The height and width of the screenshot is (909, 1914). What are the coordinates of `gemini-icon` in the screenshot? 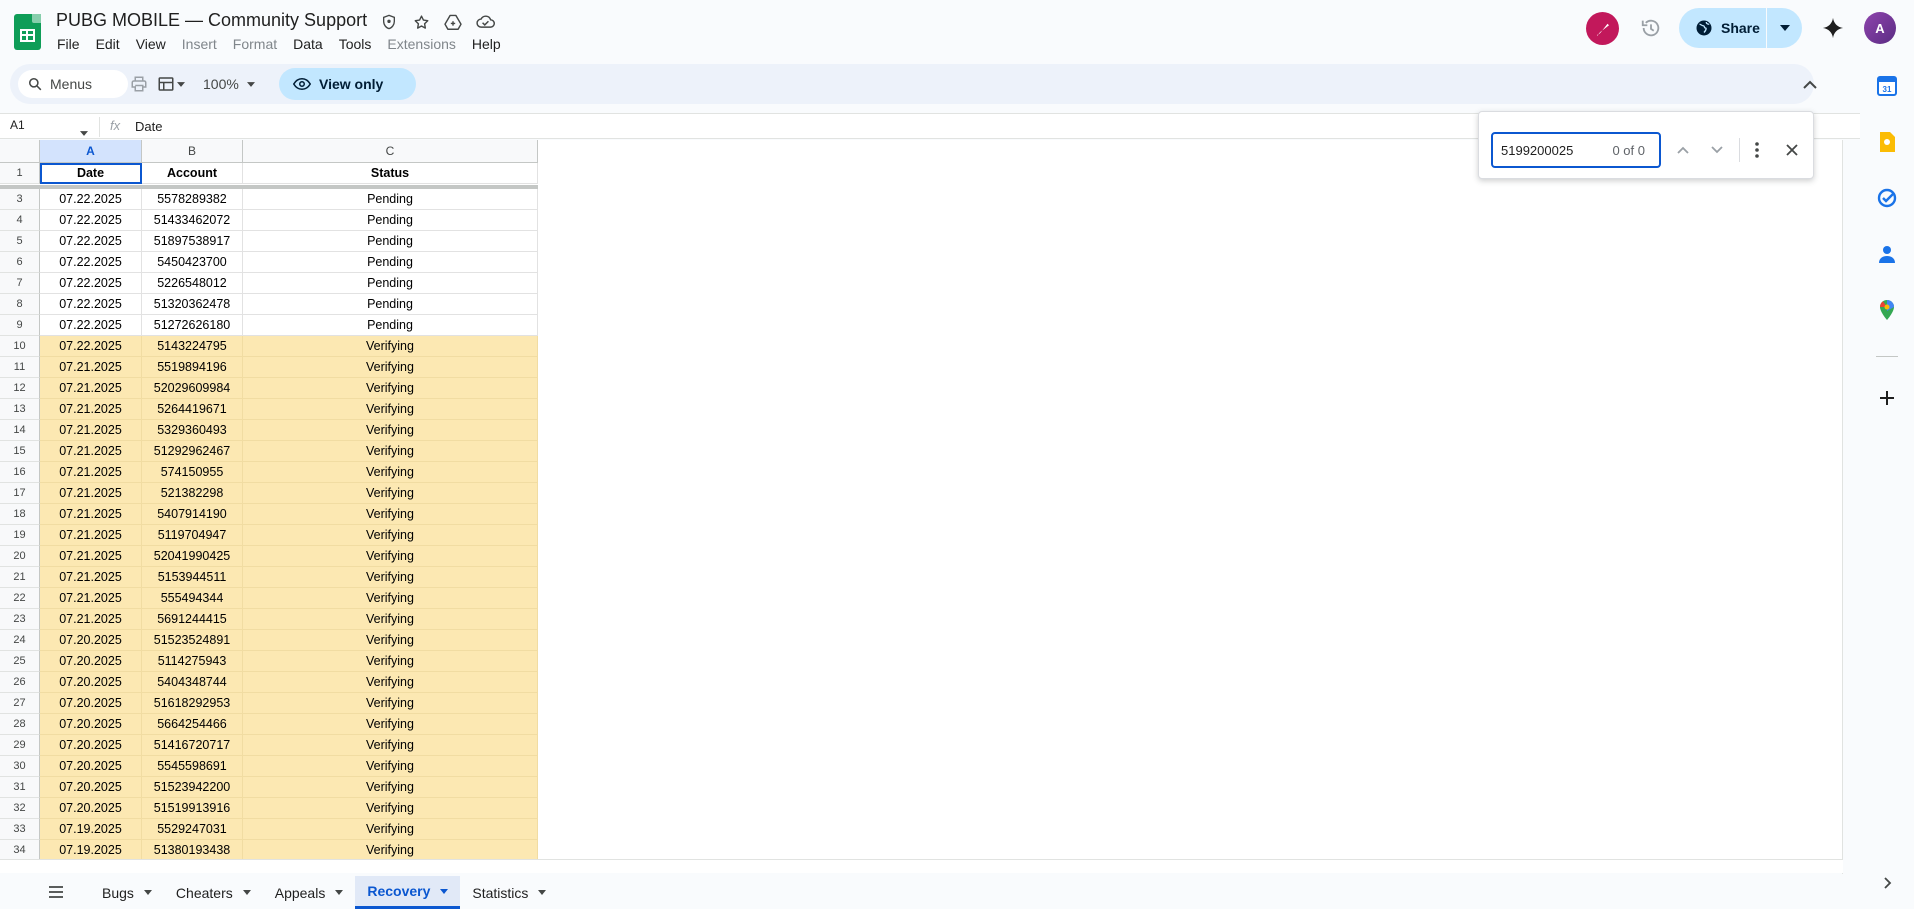 It's located at (1833, 28).